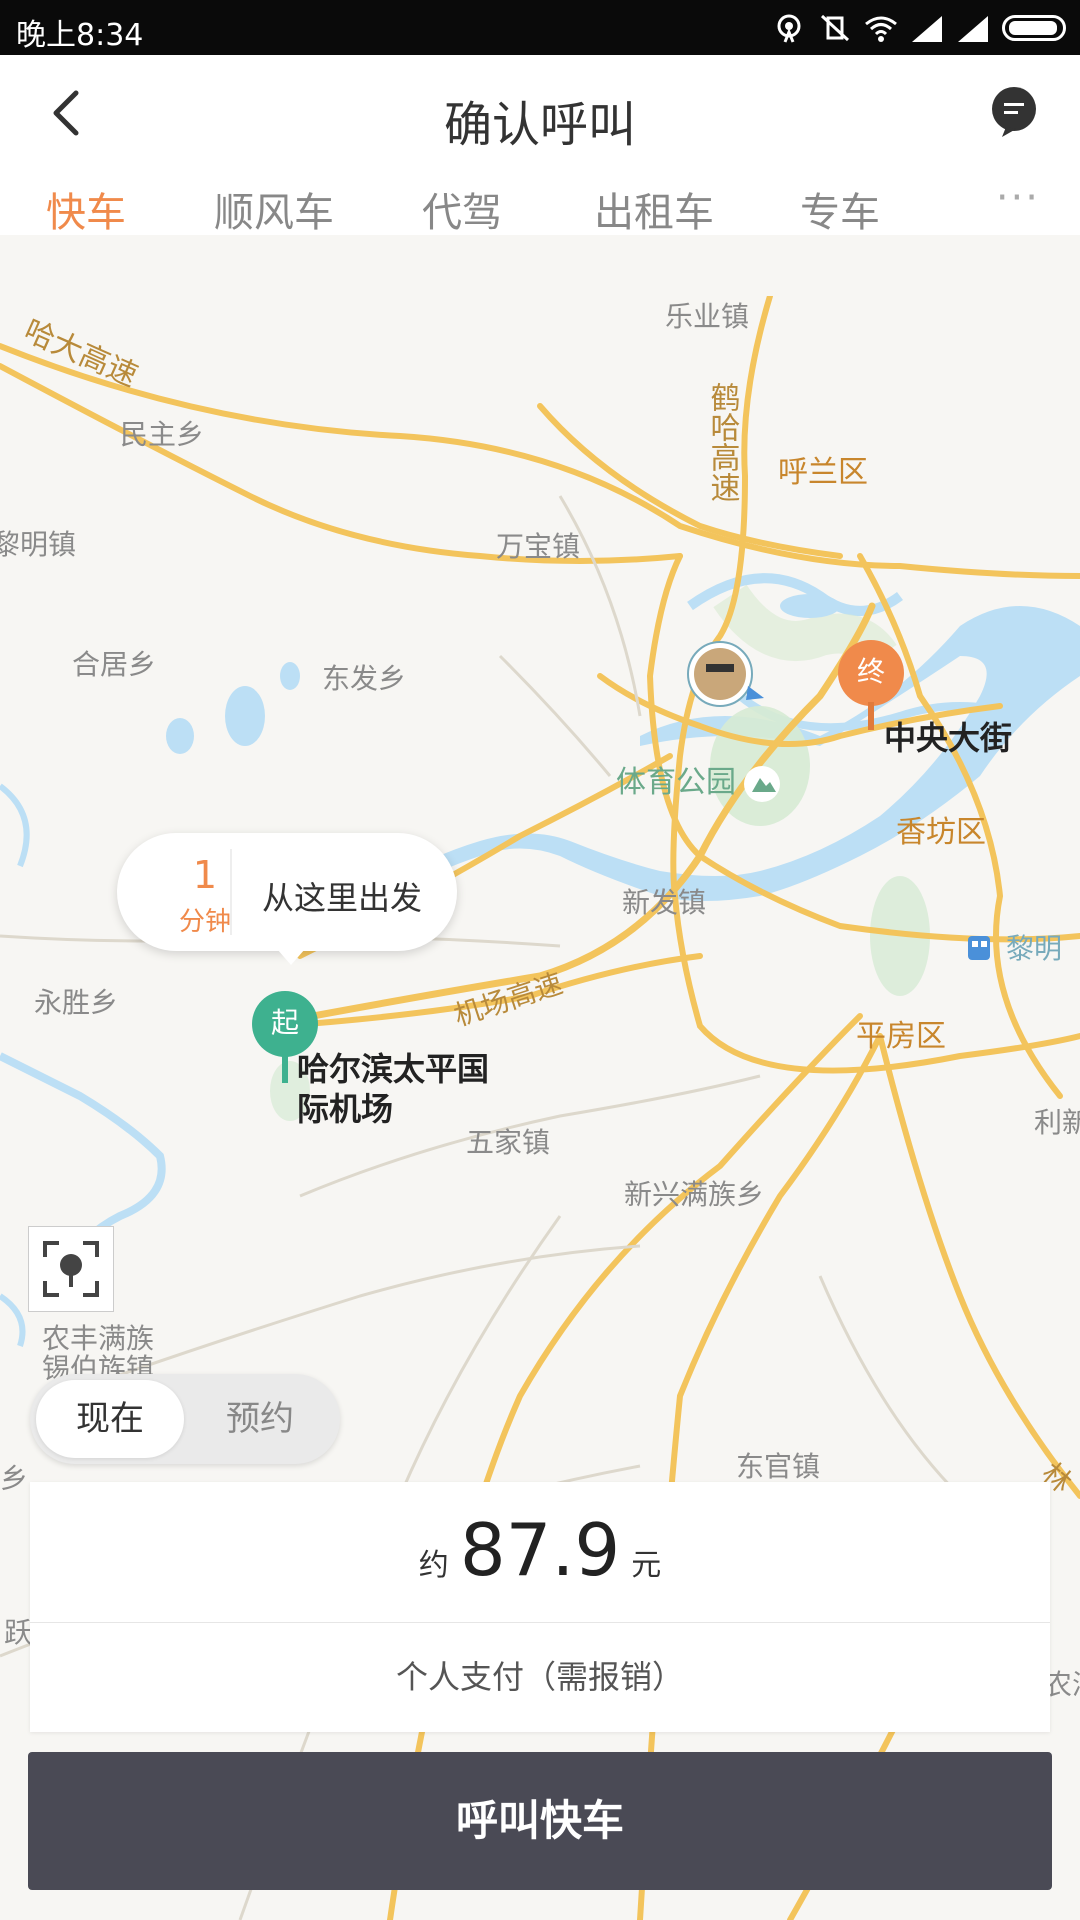  What do you see at coordinates (664, 902) in the screenshot?
I see `map-label-xinfa: 新发镇` at bounding box center [664, 902].